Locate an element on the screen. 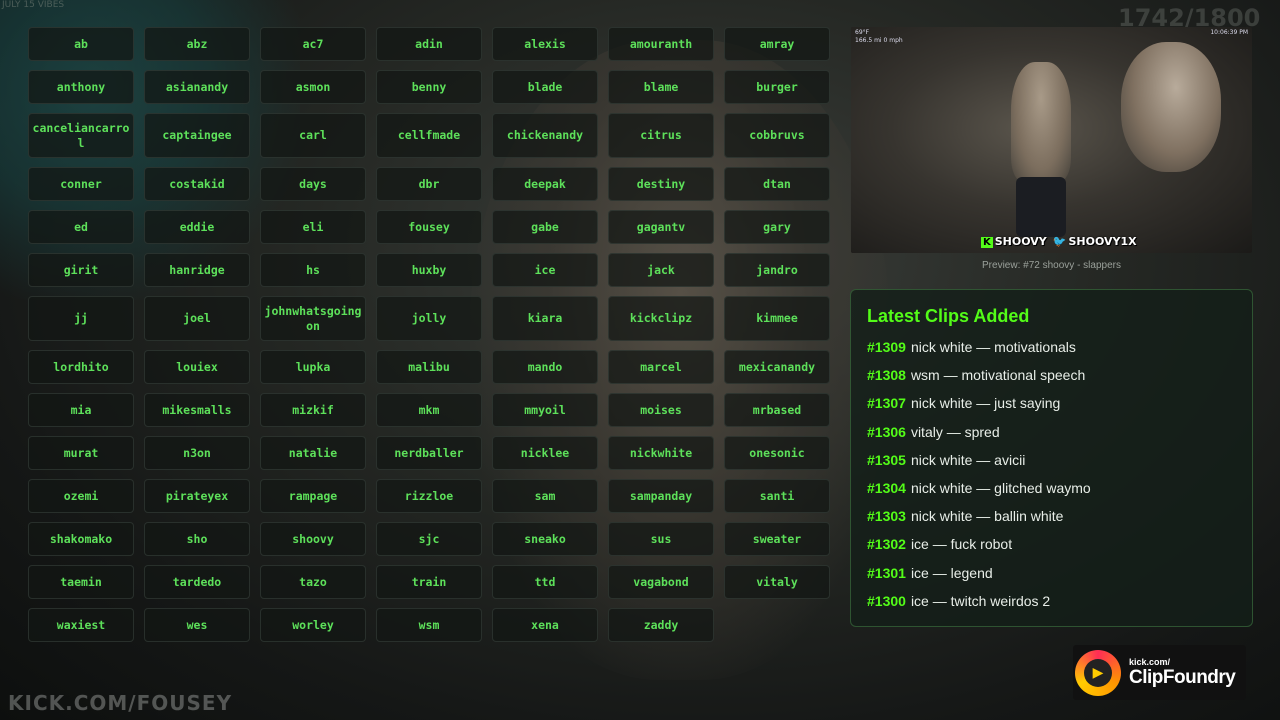 The image size is (1280, 720). streamer-button: pirateyex is located at coordinates (197, 496).